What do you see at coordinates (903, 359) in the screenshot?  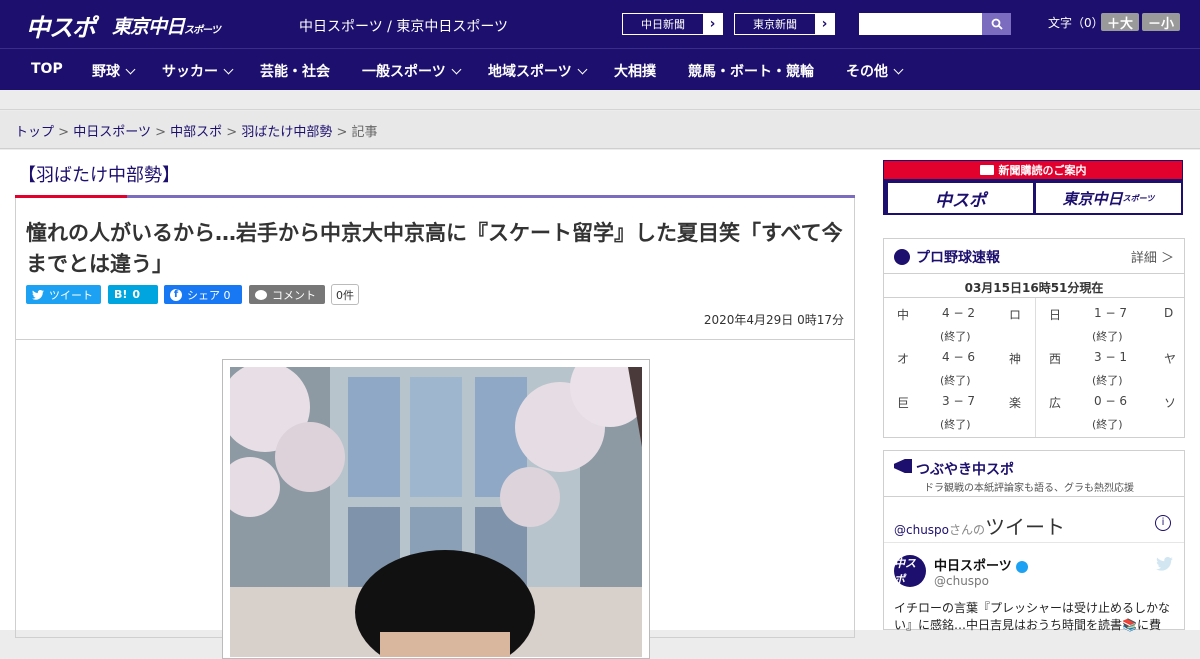 I see `home-team: オ` at bounding box center [903, 359].